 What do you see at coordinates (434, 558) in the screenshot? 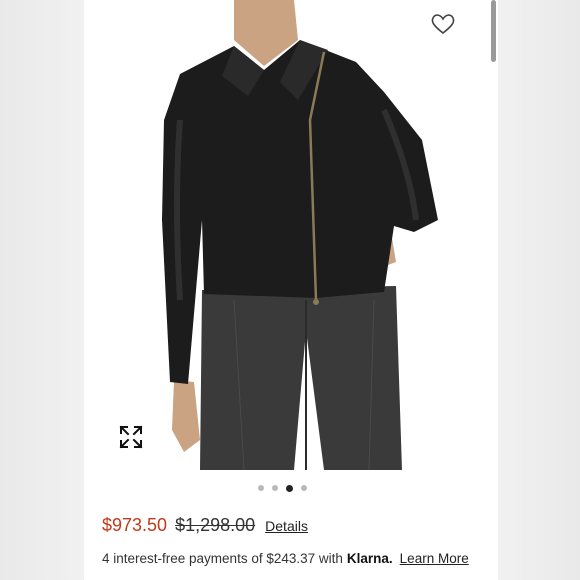
I see `learn-more-link: Learn More` at bounding box center [434, 558].